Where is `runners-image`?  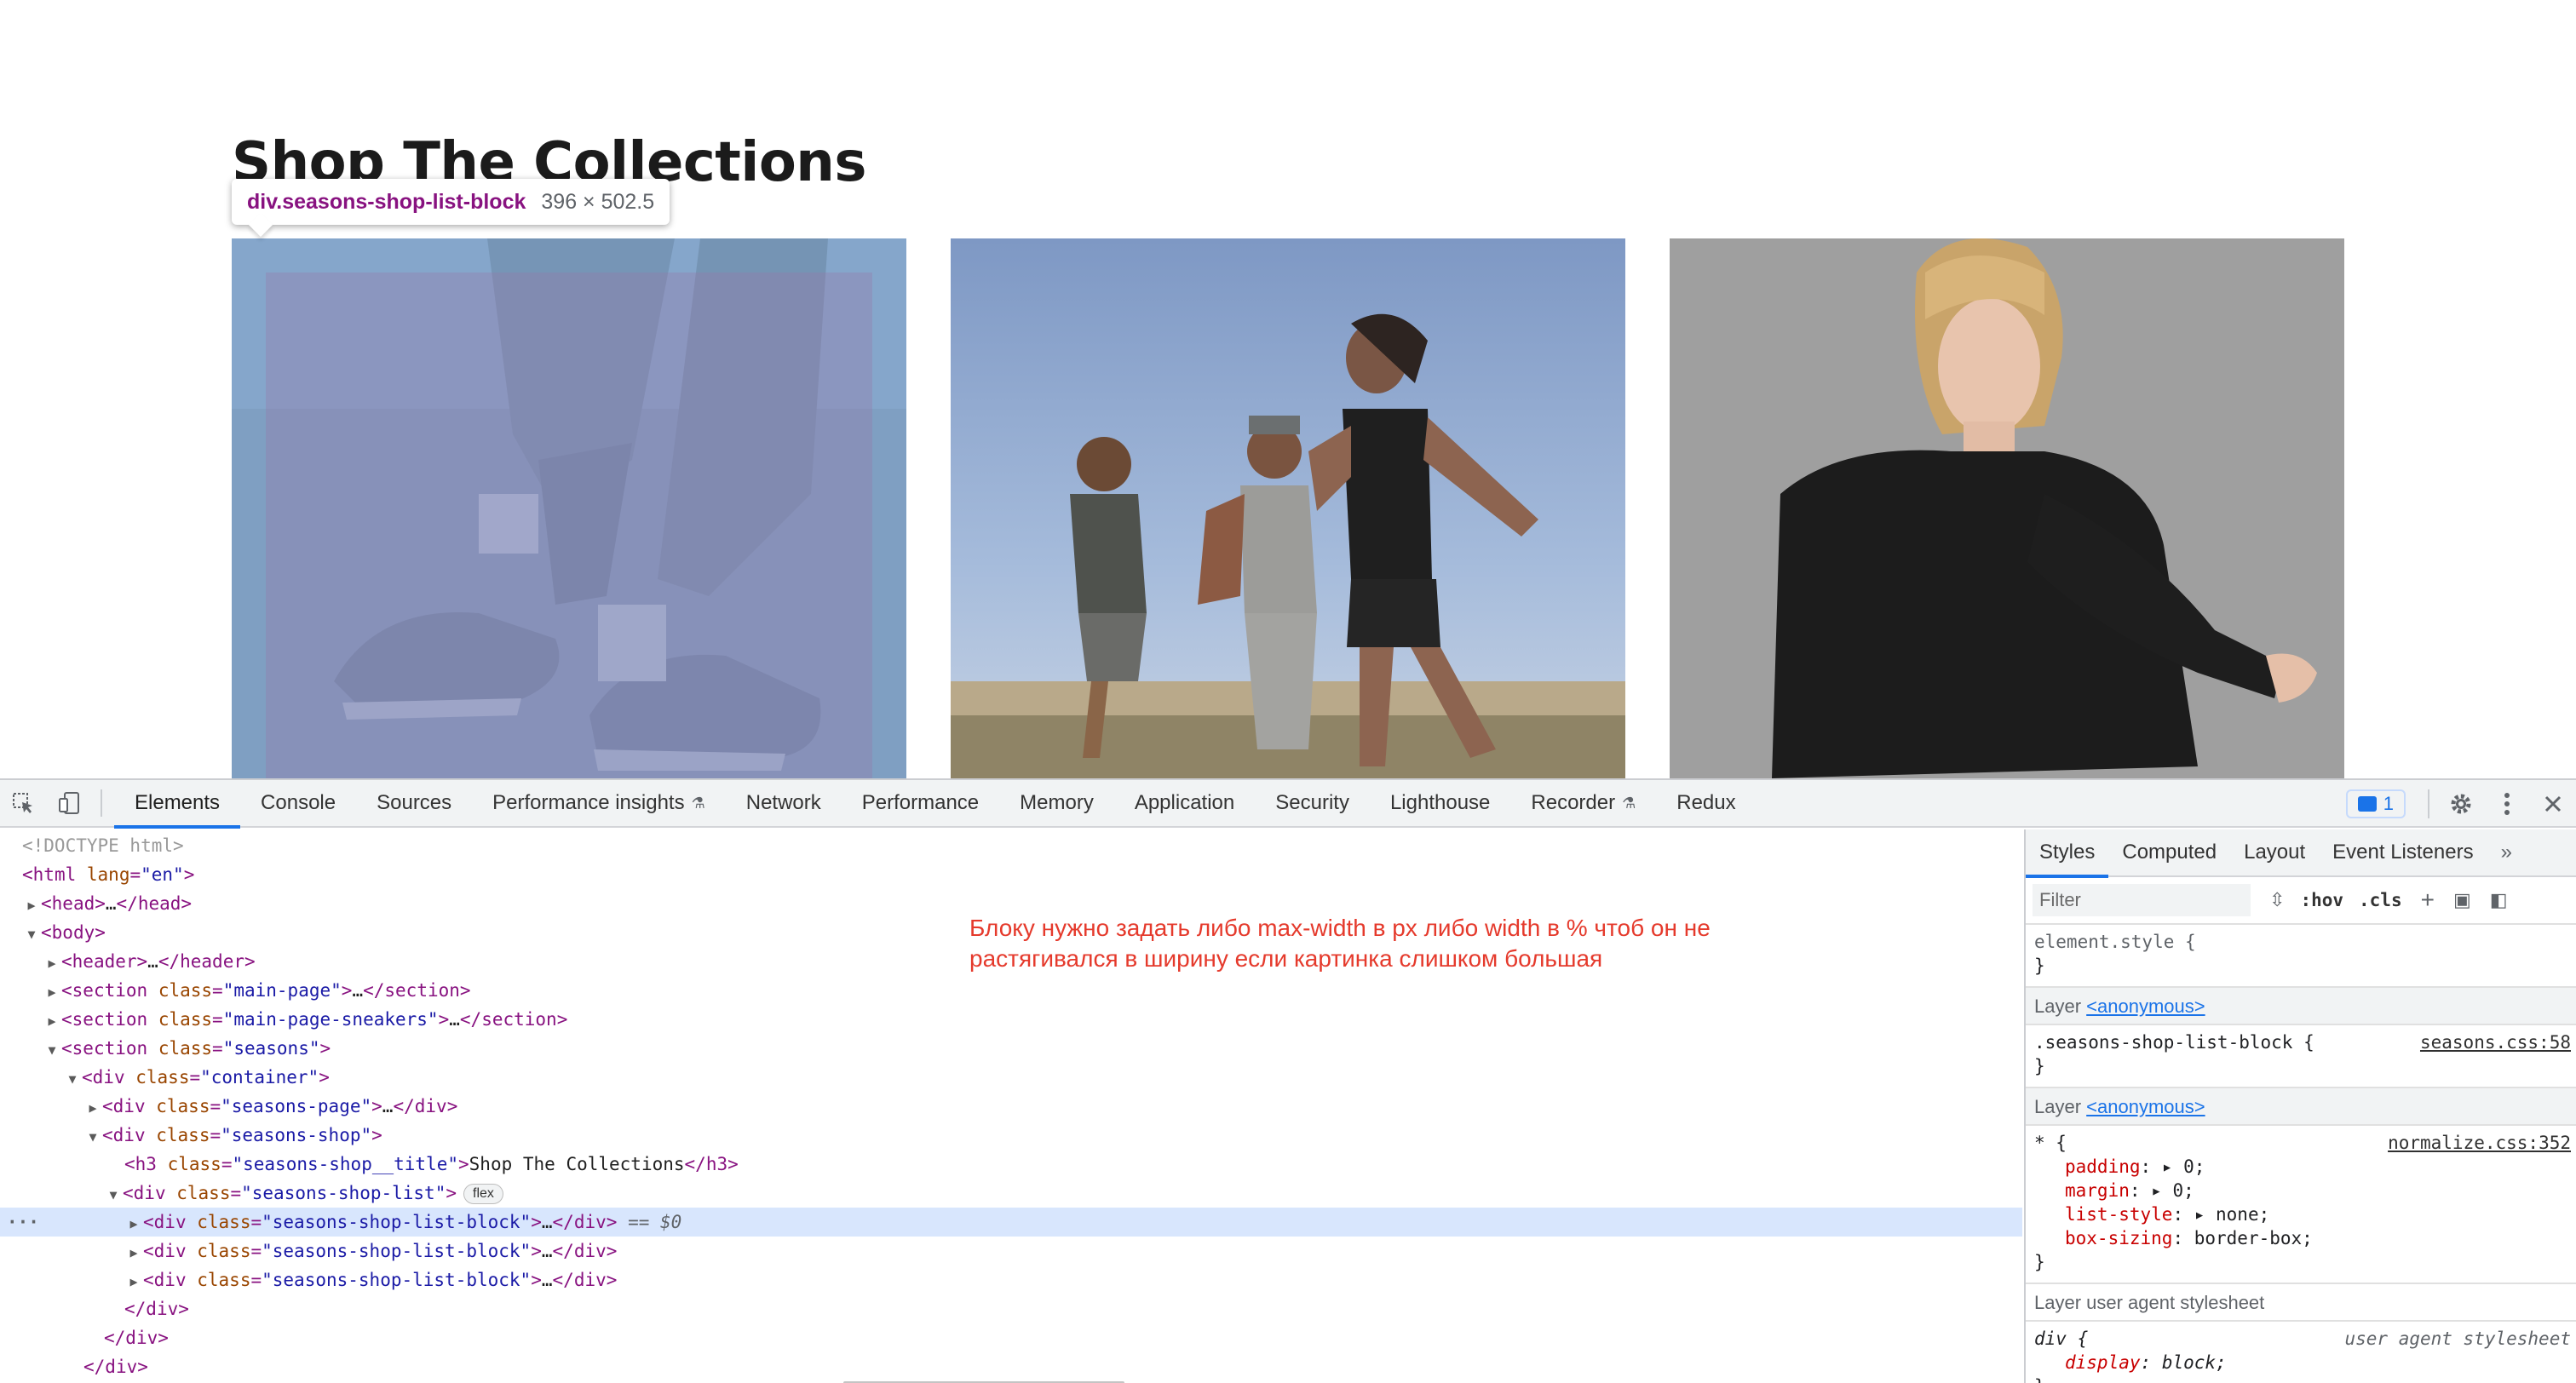 runners-image is located at coordinates (1288, 508).